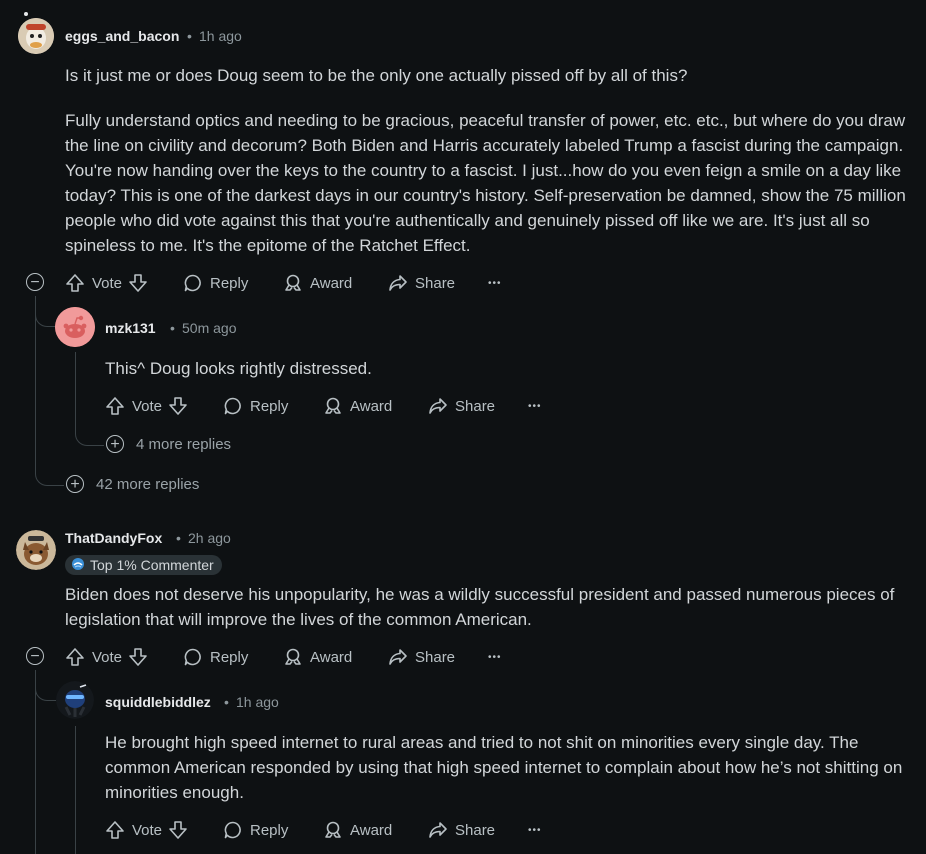  I want to click on username: eggs_and_bacon, so click(122, 36).